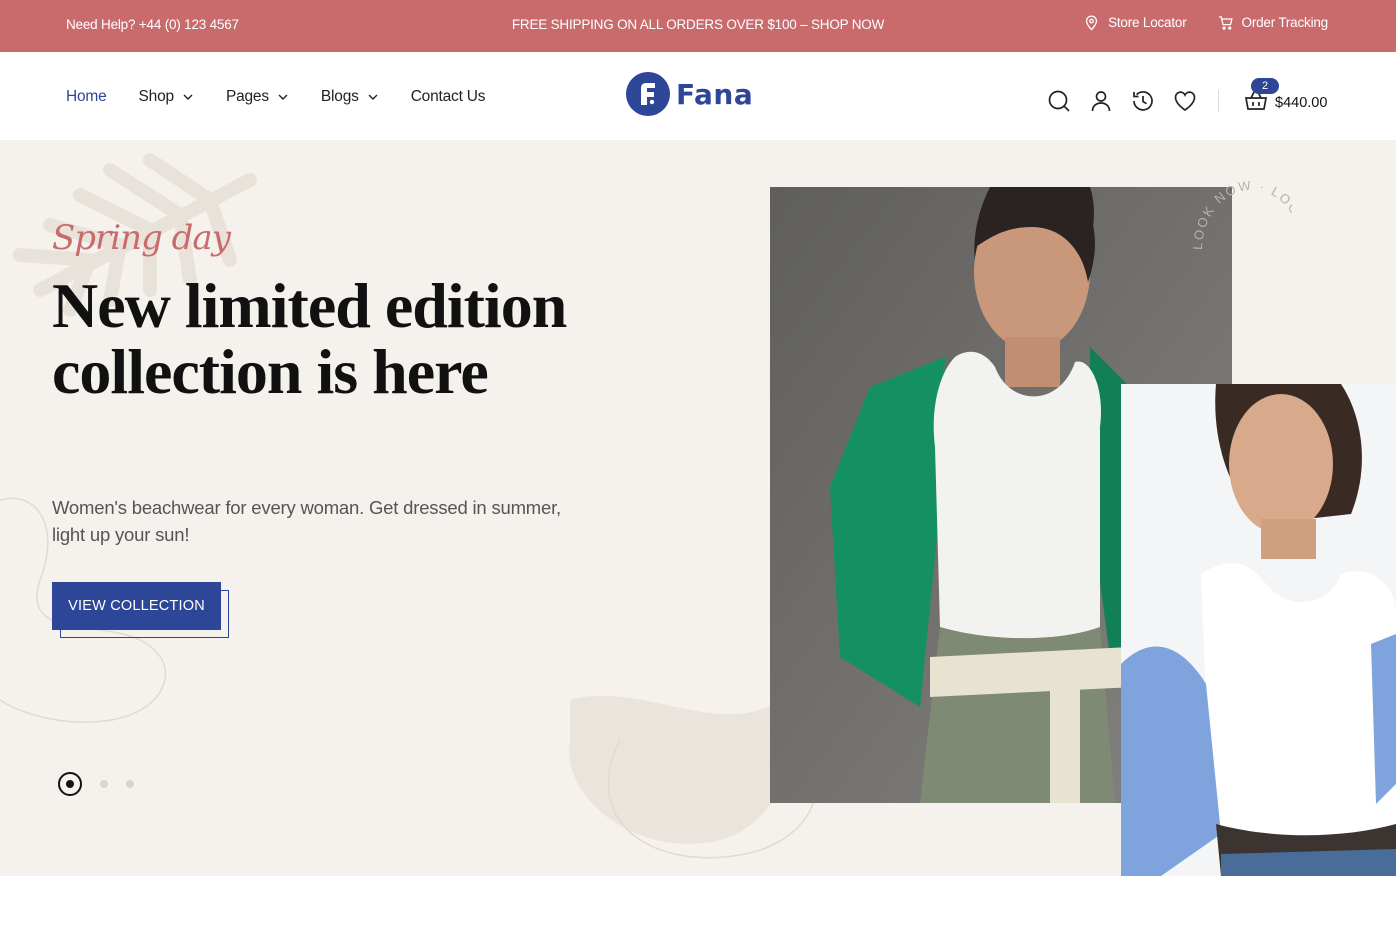 This screenshot has width=1396, height=932. Describe the element at coordinates (1091, 23) in the screenshot. I see `location-pin-icon` at that location.